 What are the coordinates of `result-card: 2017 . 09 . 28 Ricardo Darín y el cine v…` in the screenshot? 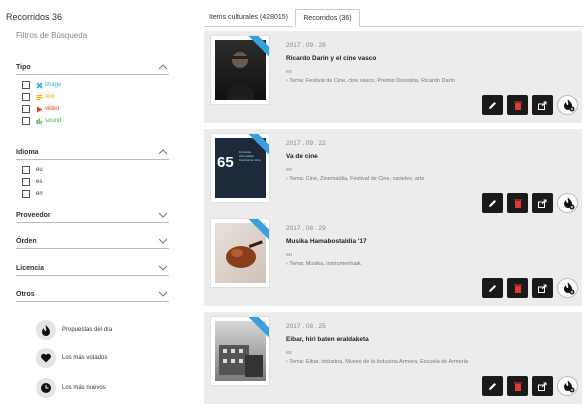 It's located at (393, 77).